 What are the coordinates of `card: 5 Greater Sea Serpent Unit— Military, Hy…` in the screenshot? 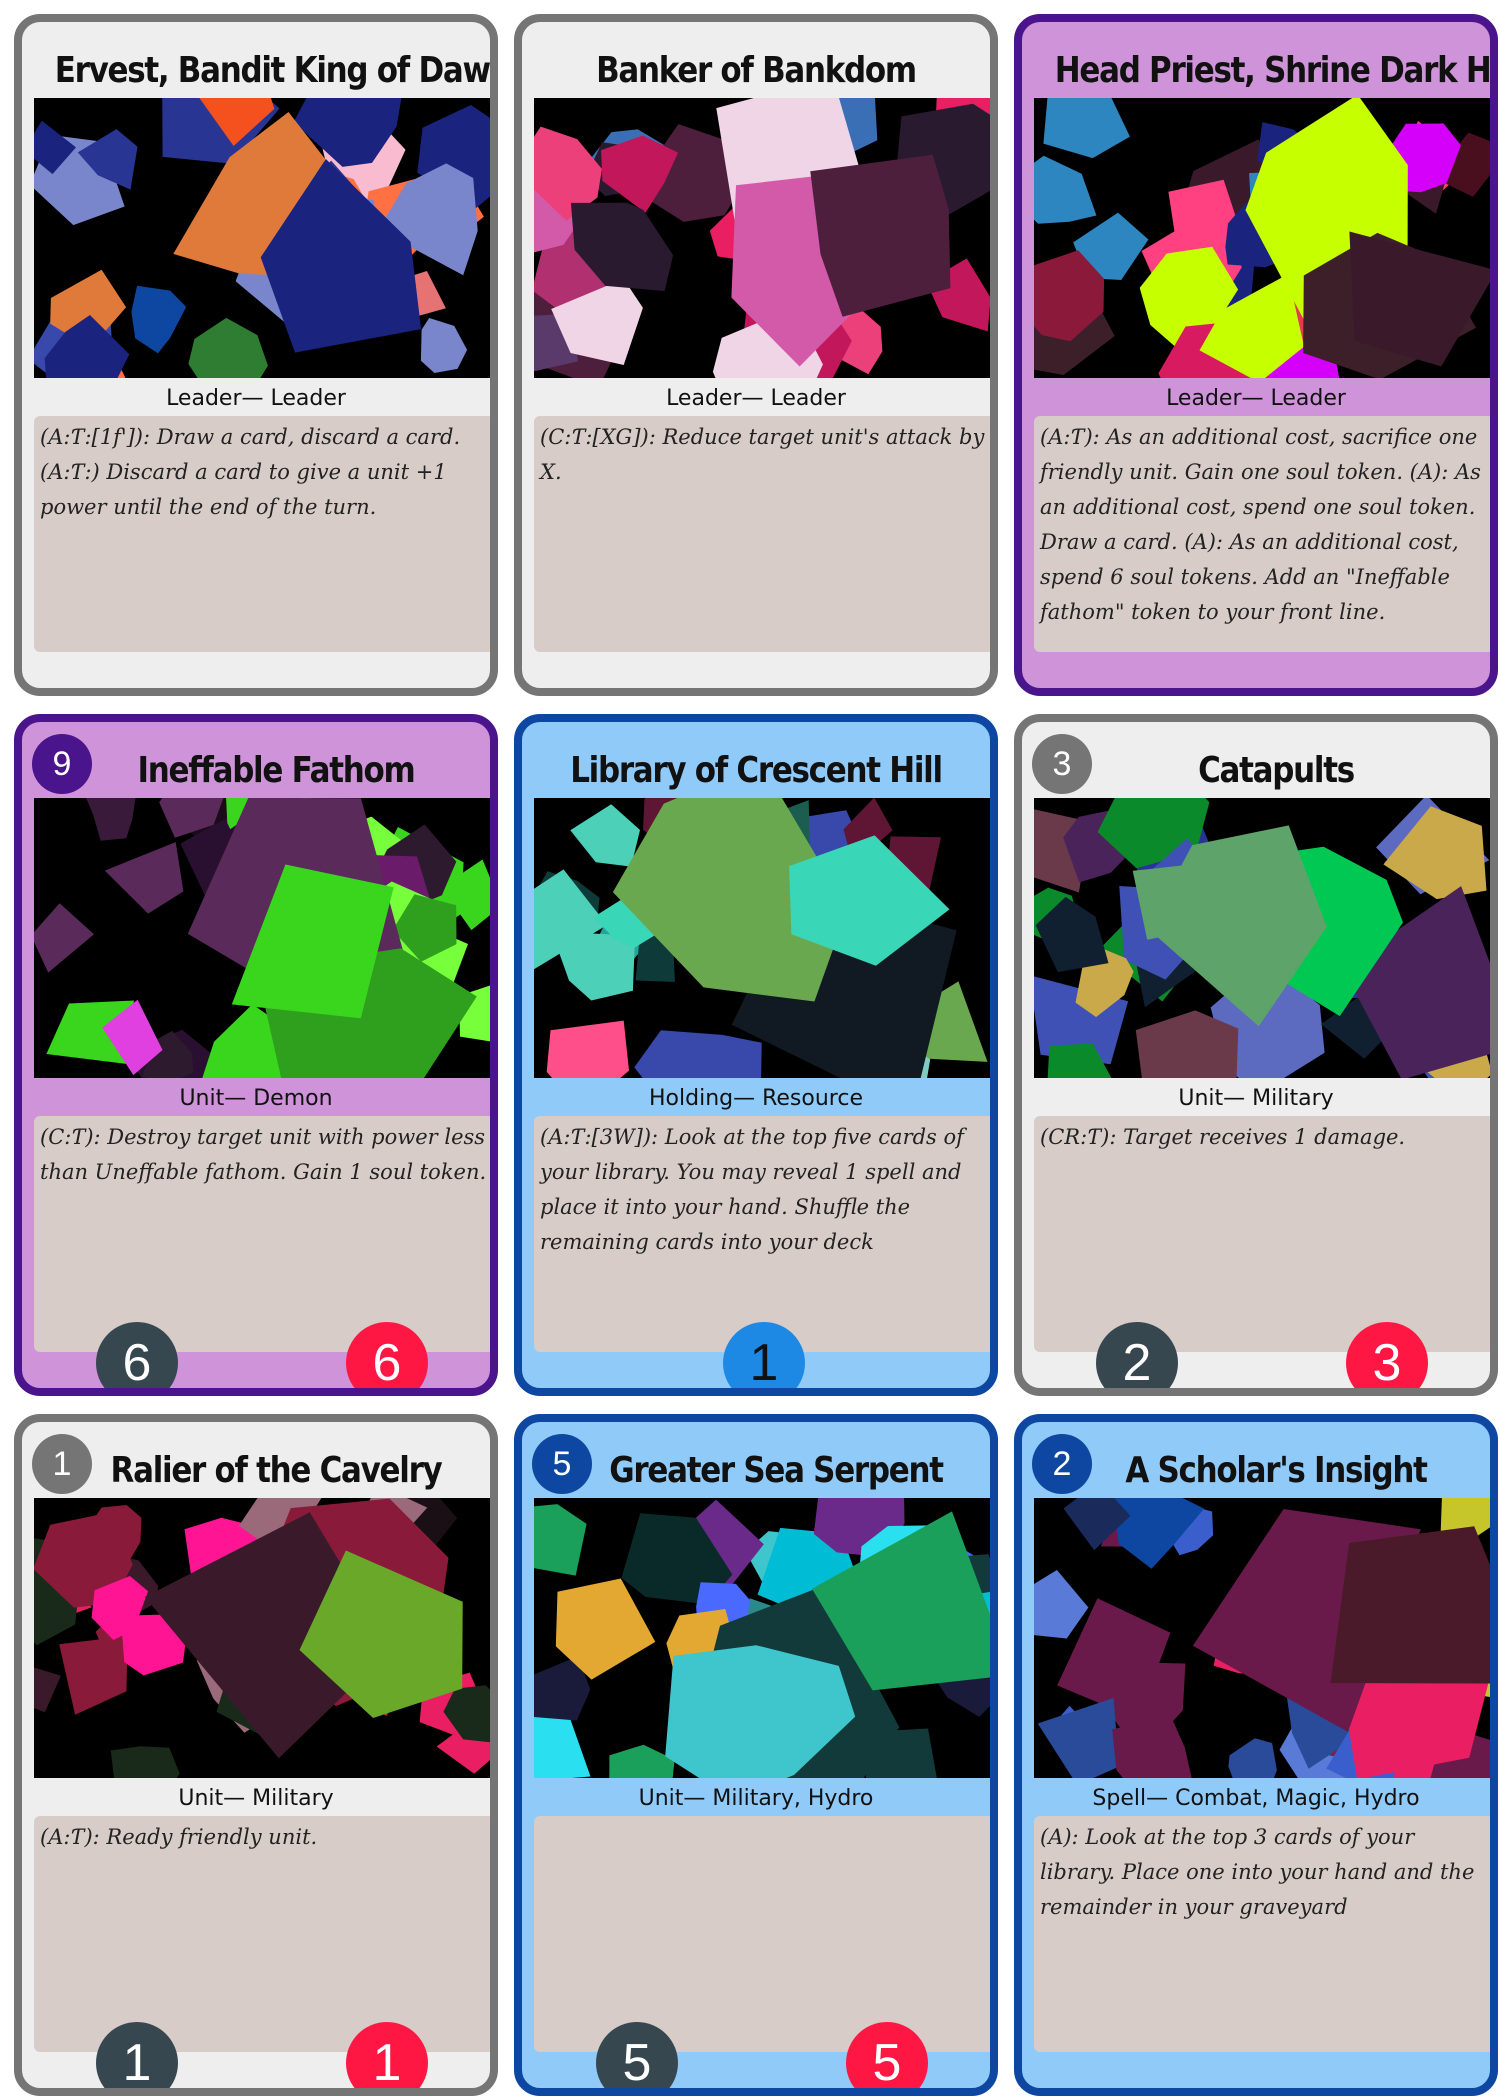 It's located at (756, 1755).